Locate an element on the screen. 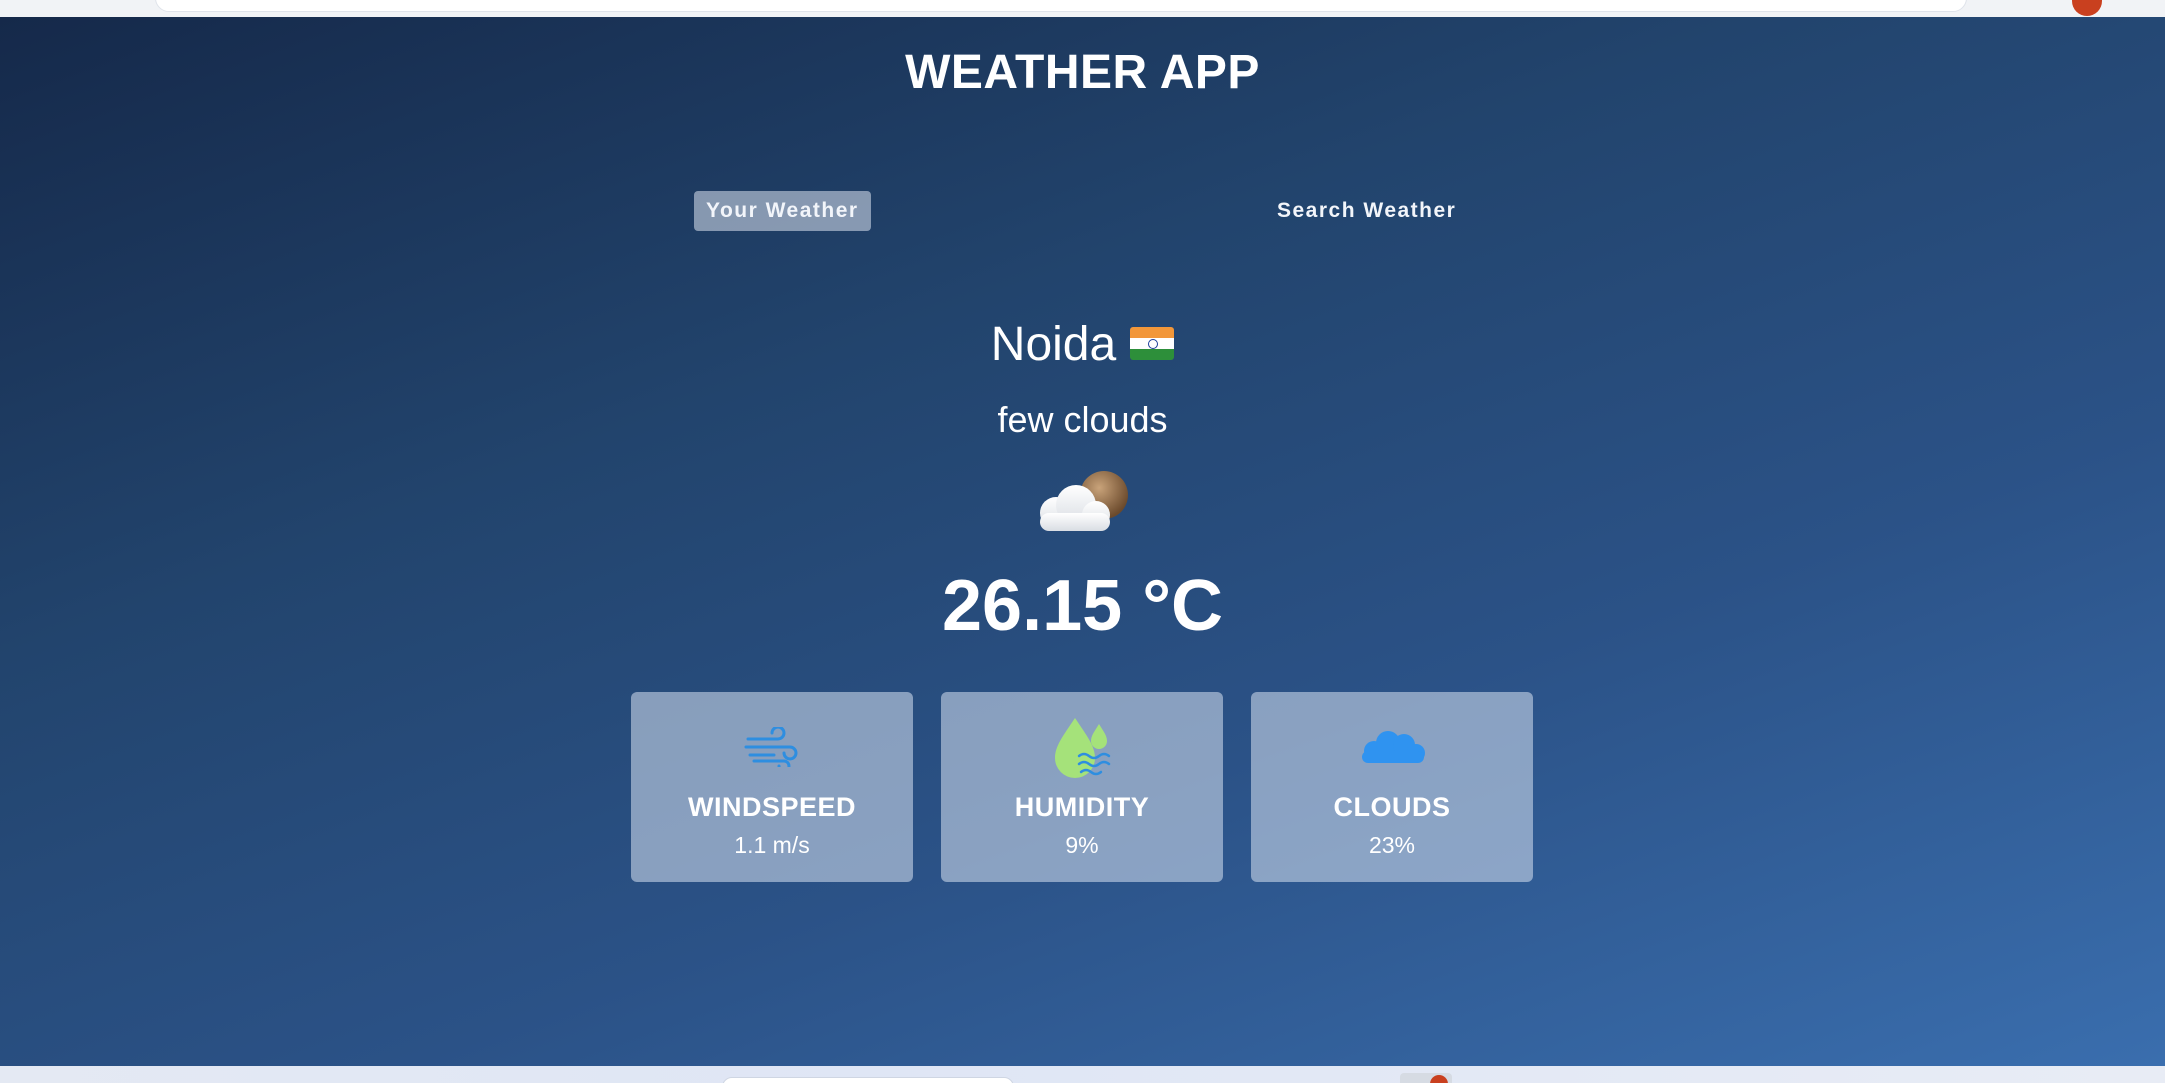 The height and width of the screenshot is (1083, 2165). tab-search-weather: Search Weather is located at coordinates (1366, 211).